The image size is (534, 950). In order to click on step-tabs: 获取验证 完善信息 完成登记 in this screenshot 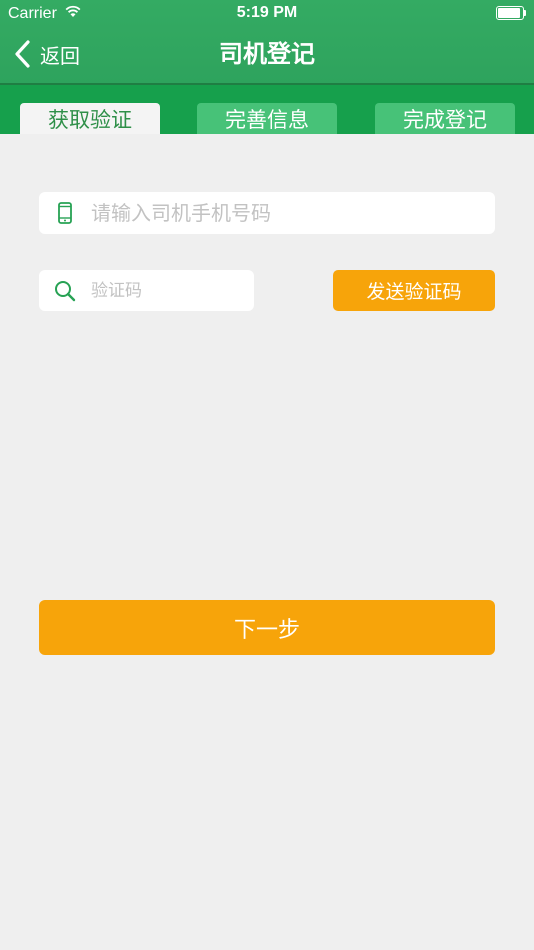, I will do `click(267, 109)`.